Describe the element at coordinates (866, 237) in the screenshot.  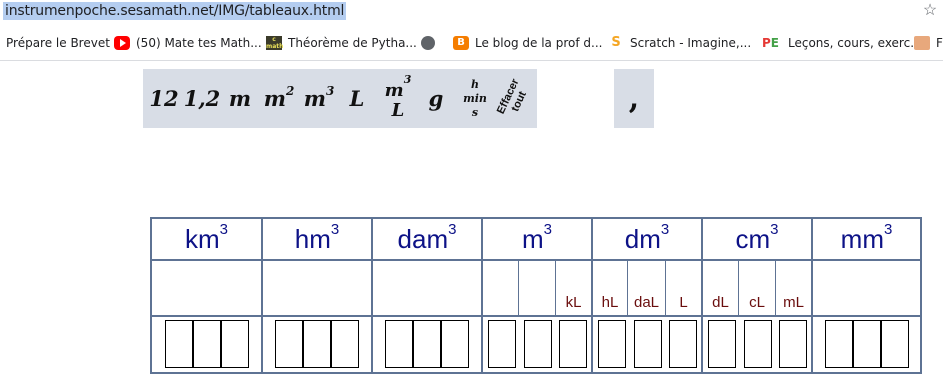
I see `header-mm3: mm 3` at that location.